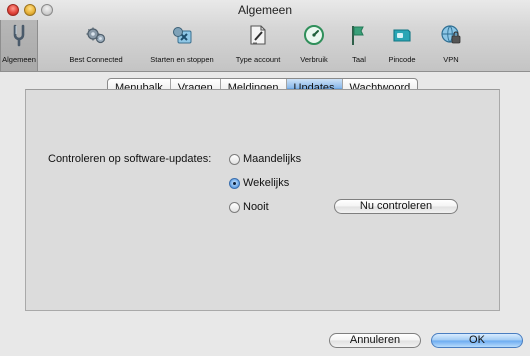 The image size is (530, 356). I want to click on toolbar-label: Verbruik, so click(314, 59).